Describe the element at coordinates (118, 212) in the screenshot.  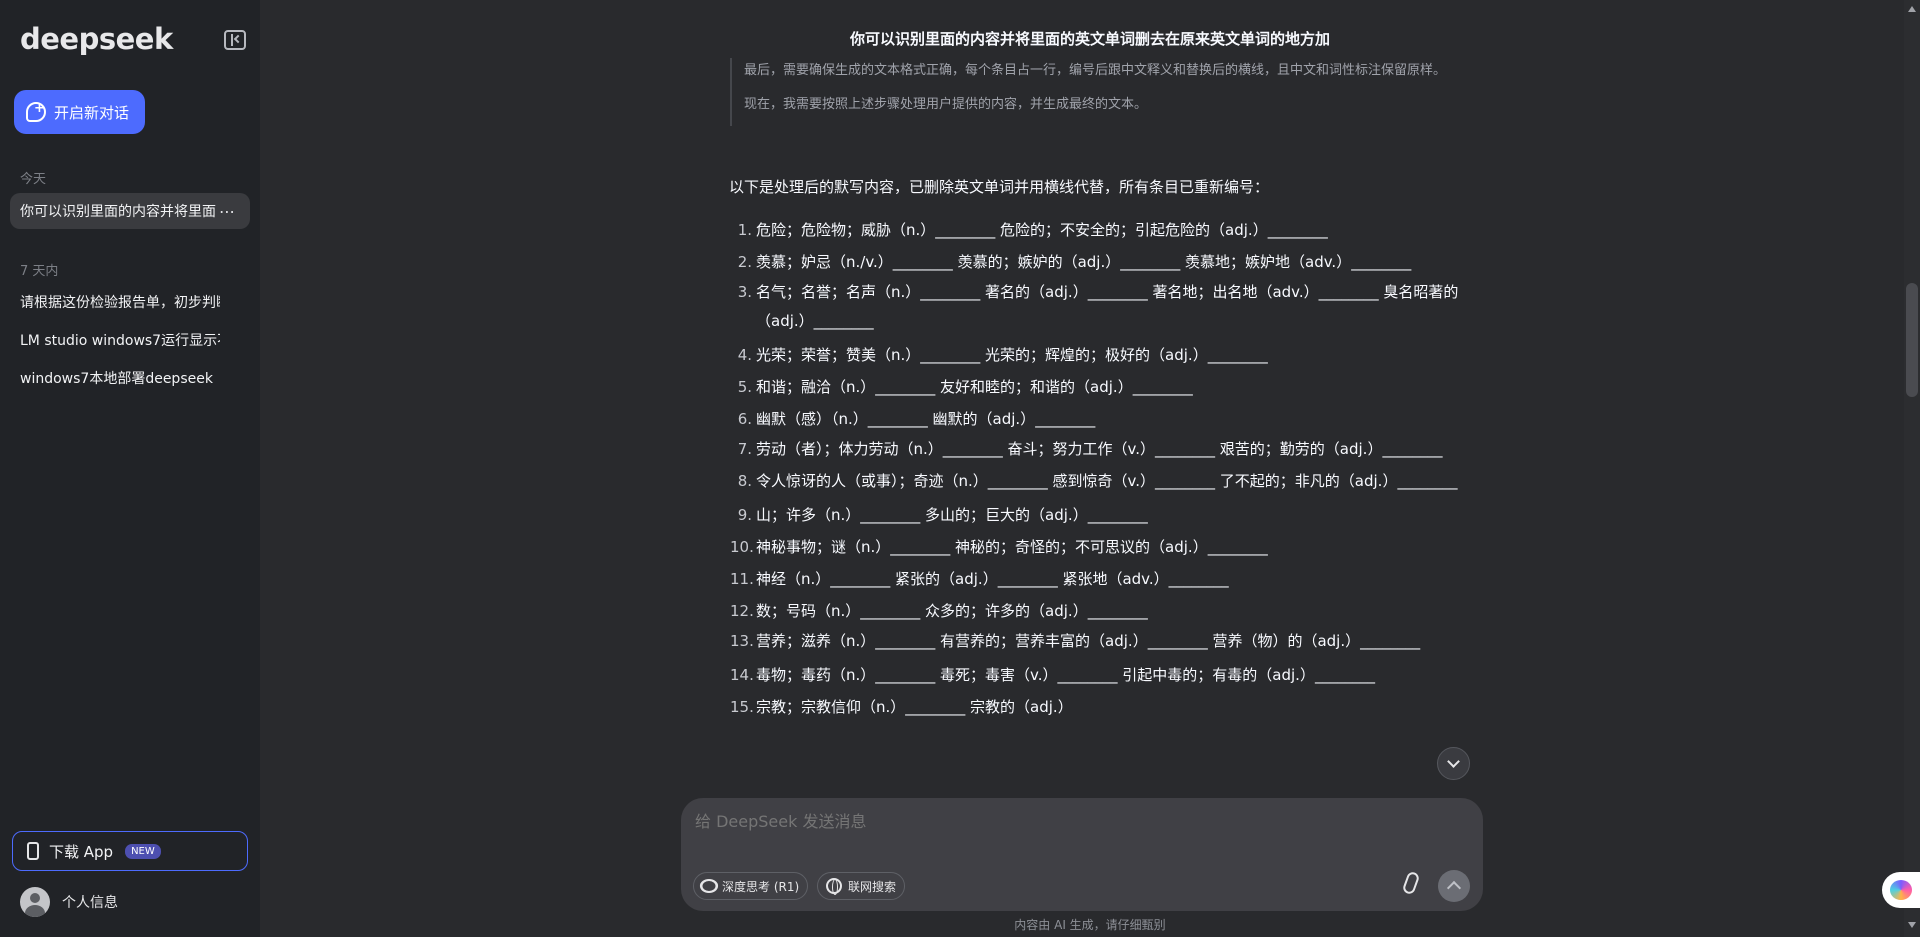
I see `history-item-label: 你可以识别里面的内容并将里面` at that location.